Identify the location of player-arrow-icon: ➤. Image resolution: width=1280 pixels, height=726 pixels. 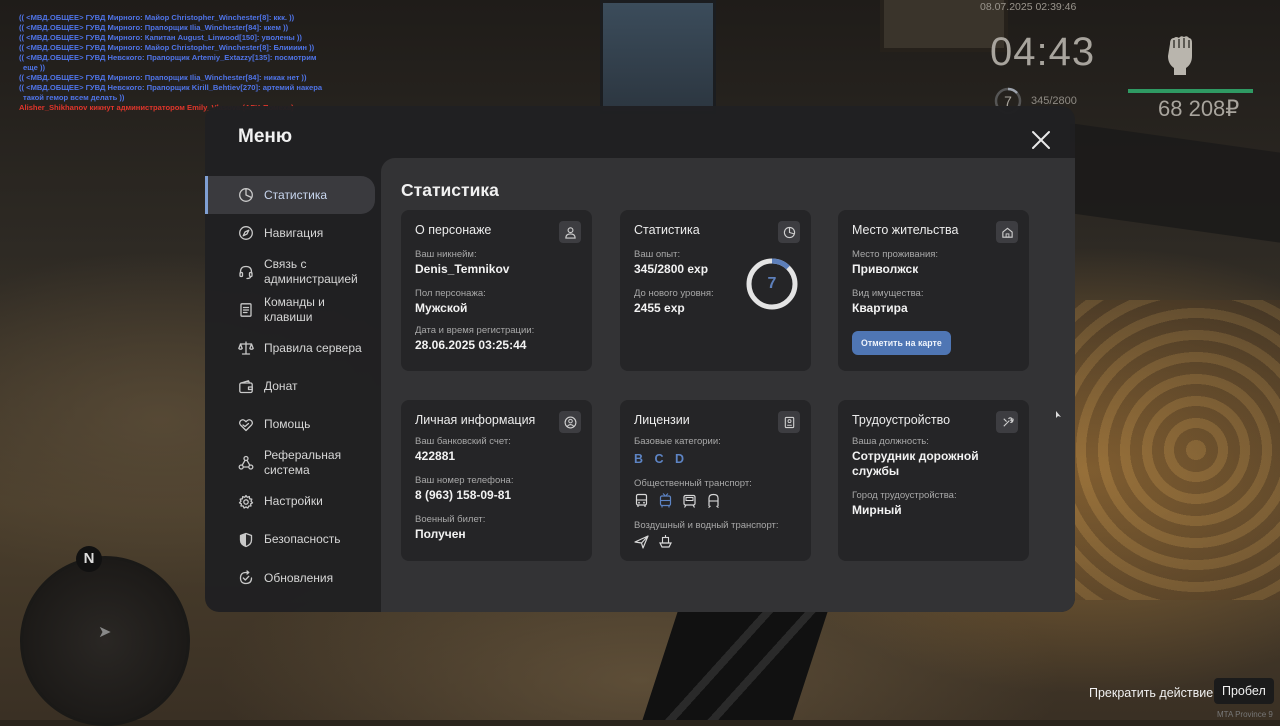
(105, 632).